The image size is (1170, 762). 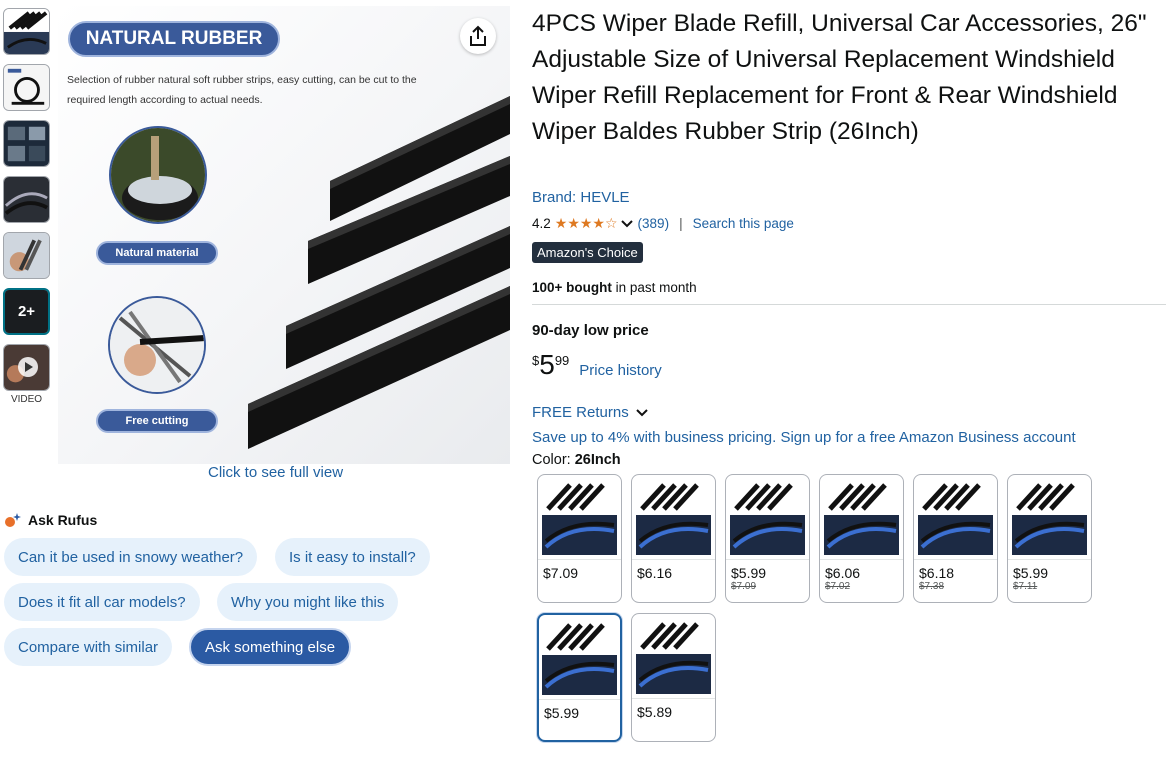 I want to click on color-swatch-3: $5.99 $7.09, so click(x=767, y=538).